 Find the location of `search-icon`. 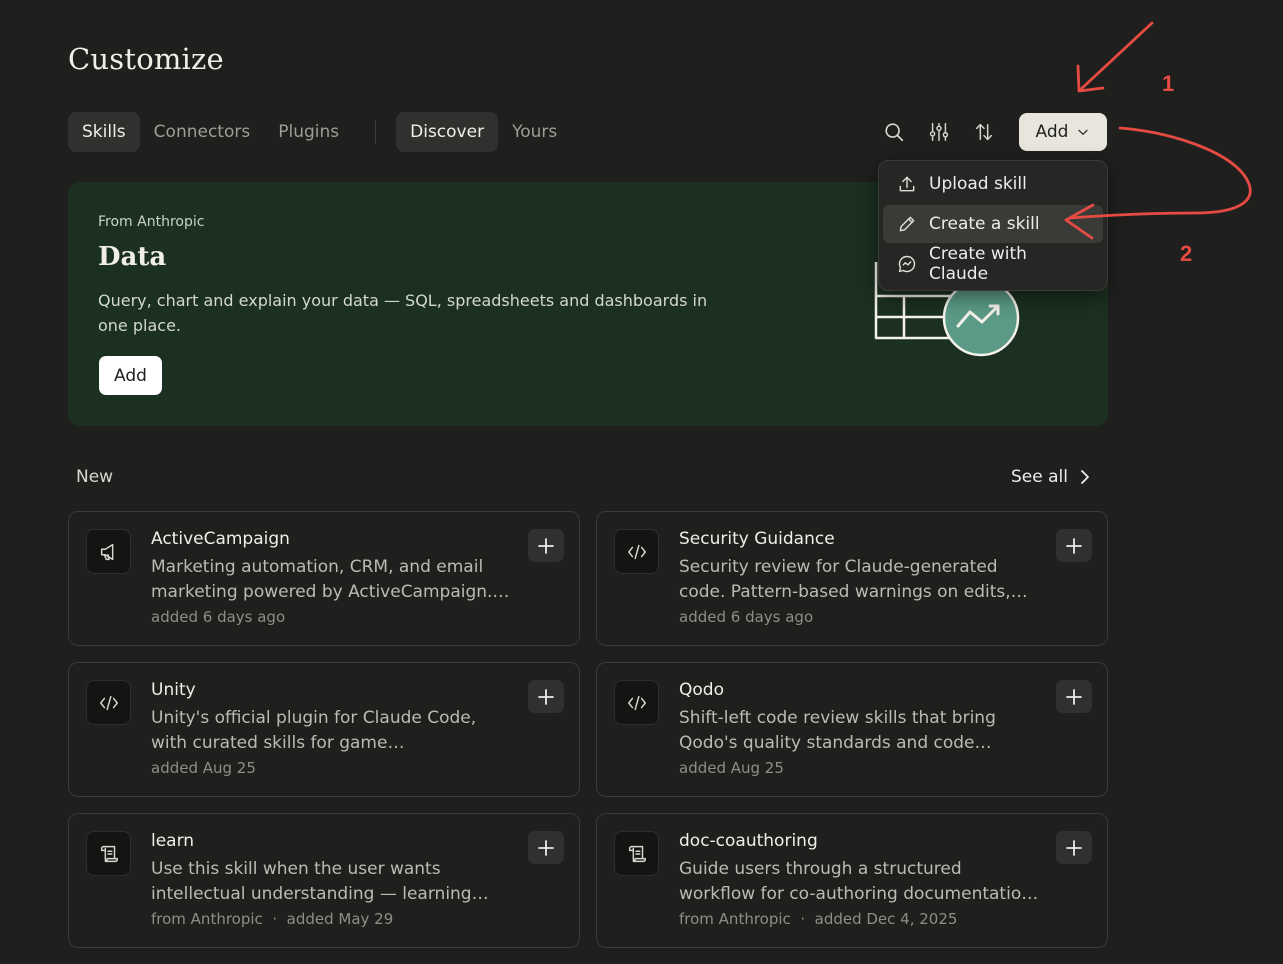

search-icon is located at coordinates (894, 132).